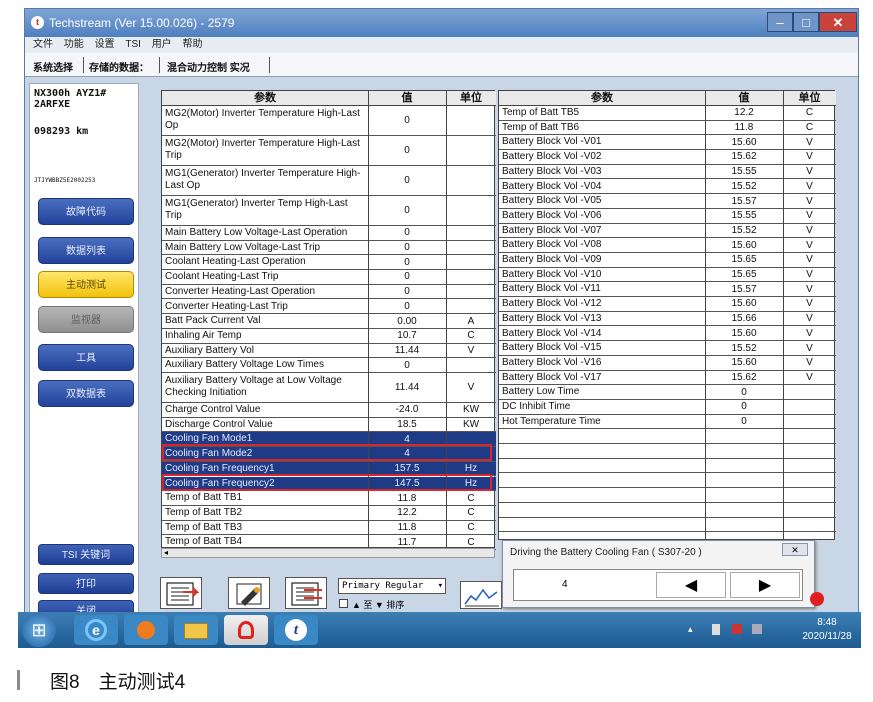 The image size is (873, 702). I want to click on table-row: Battery Block Vol -V07 15.52 V, so click(667, 231).